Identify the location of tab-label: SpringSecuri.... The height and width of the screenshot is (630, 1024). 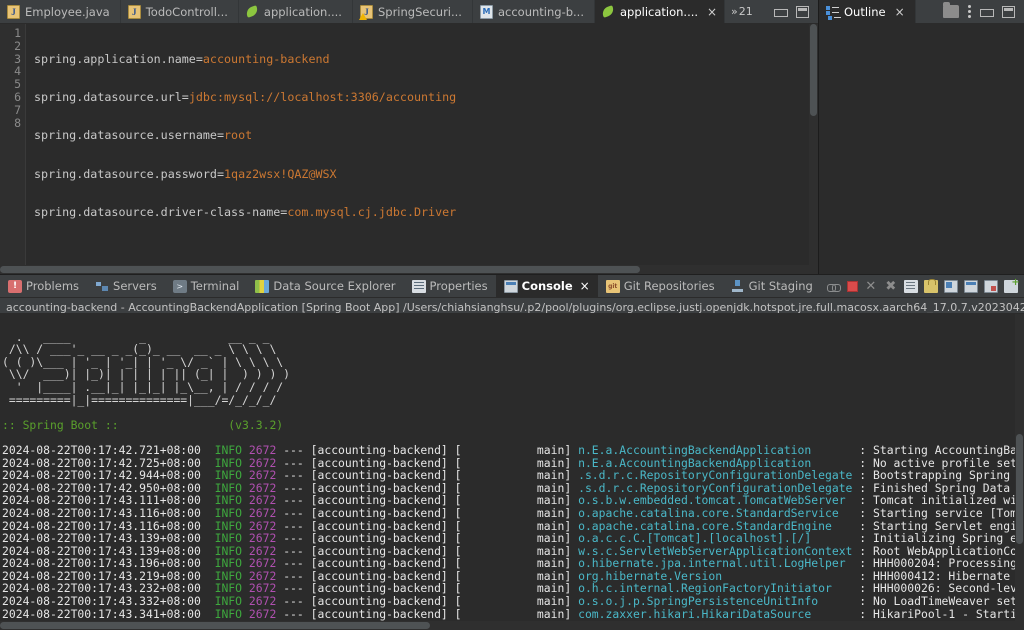
(419, 11).